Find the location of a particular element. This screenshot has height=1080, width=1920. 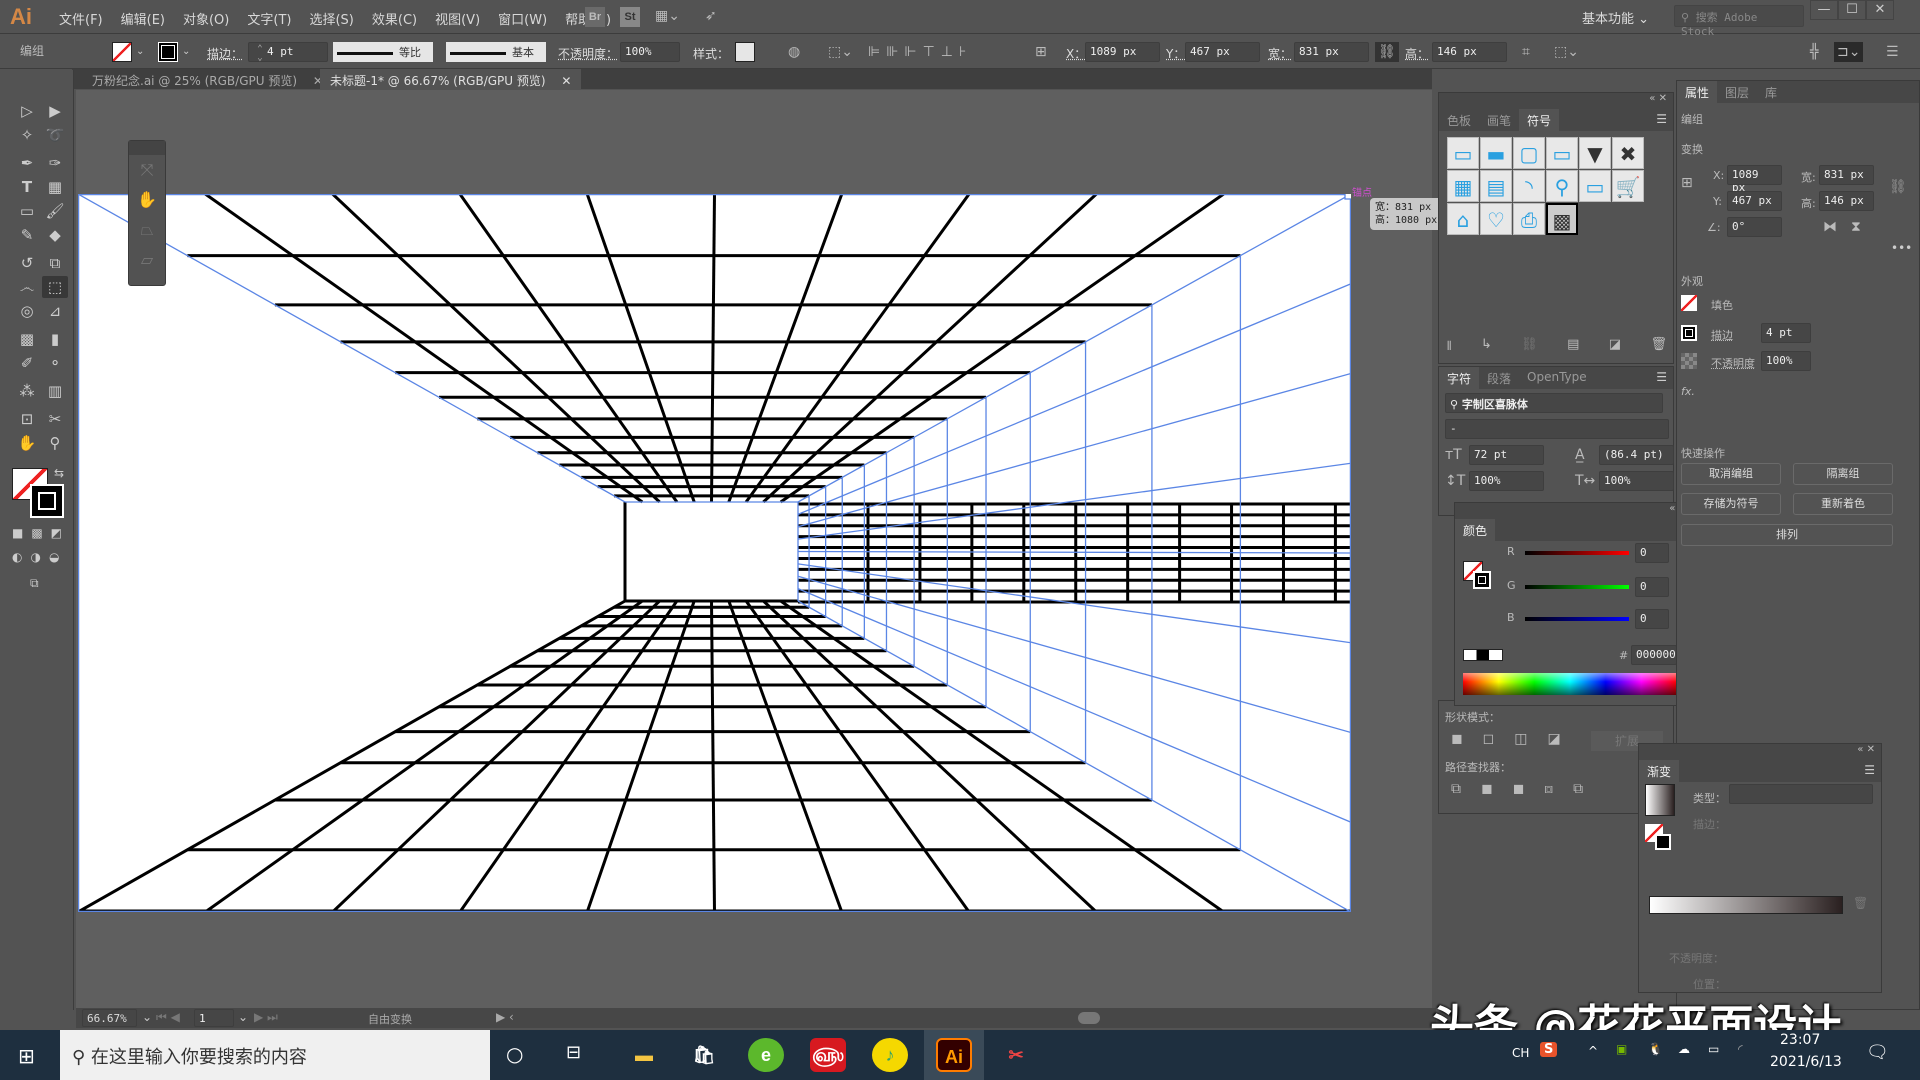

align-to-icon: ⬚⌄ is located at coordinates (840, 52).